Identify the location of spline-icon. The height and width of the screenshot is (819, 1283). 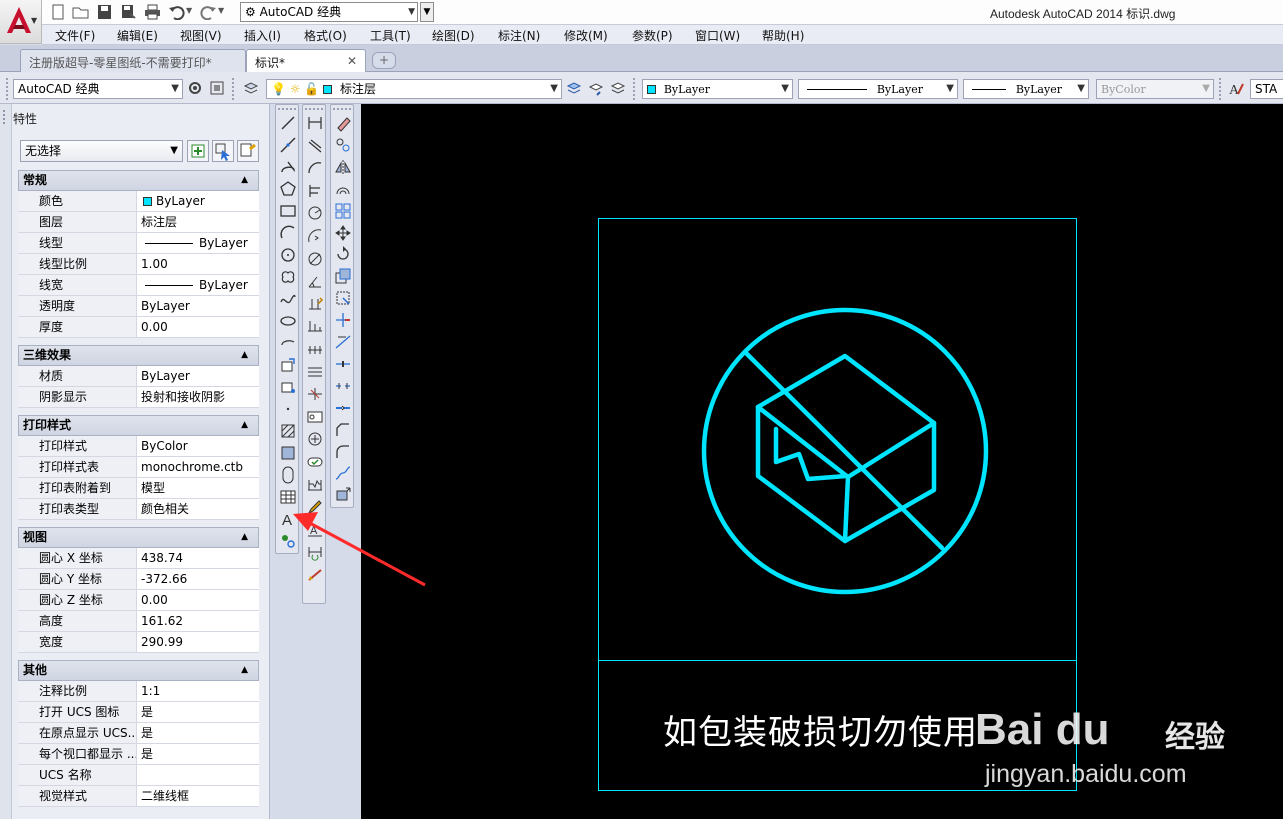
(288, 299).